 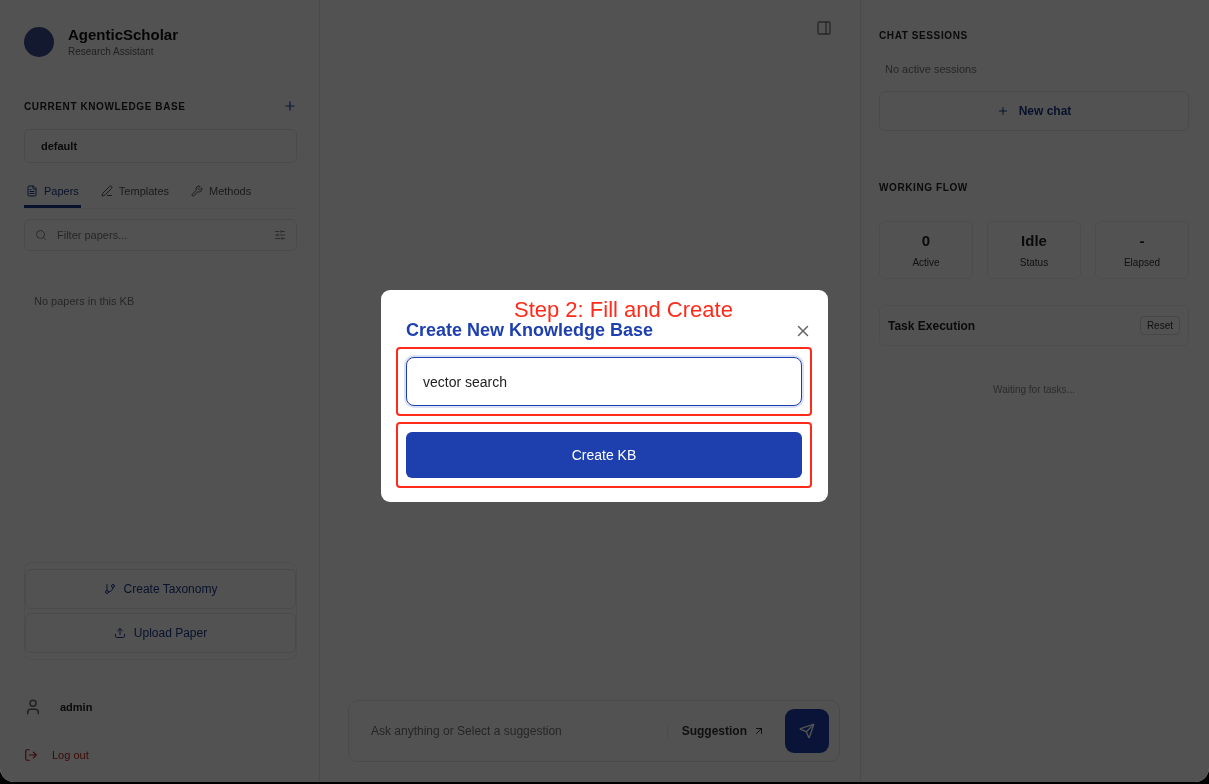 What do you see at coordinates (604, 381) in the screenshot?
I see `name-input-field: vector search` at bounding box center [604, 381].